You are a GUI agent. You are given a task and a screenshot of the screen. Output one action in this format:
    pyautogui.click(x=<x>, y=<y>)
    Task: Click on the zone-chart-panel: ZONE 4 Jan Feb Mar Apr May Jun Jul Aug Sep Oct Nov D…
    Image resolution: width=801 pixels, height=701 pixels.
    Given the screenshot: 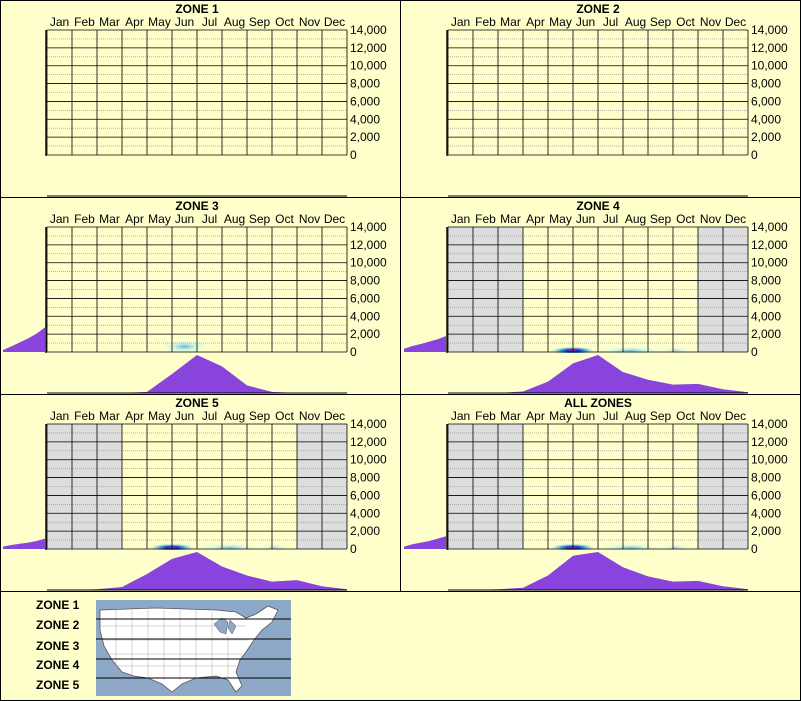 What is the action you would take?
    pyautogui.click(x=596, y=296)
    